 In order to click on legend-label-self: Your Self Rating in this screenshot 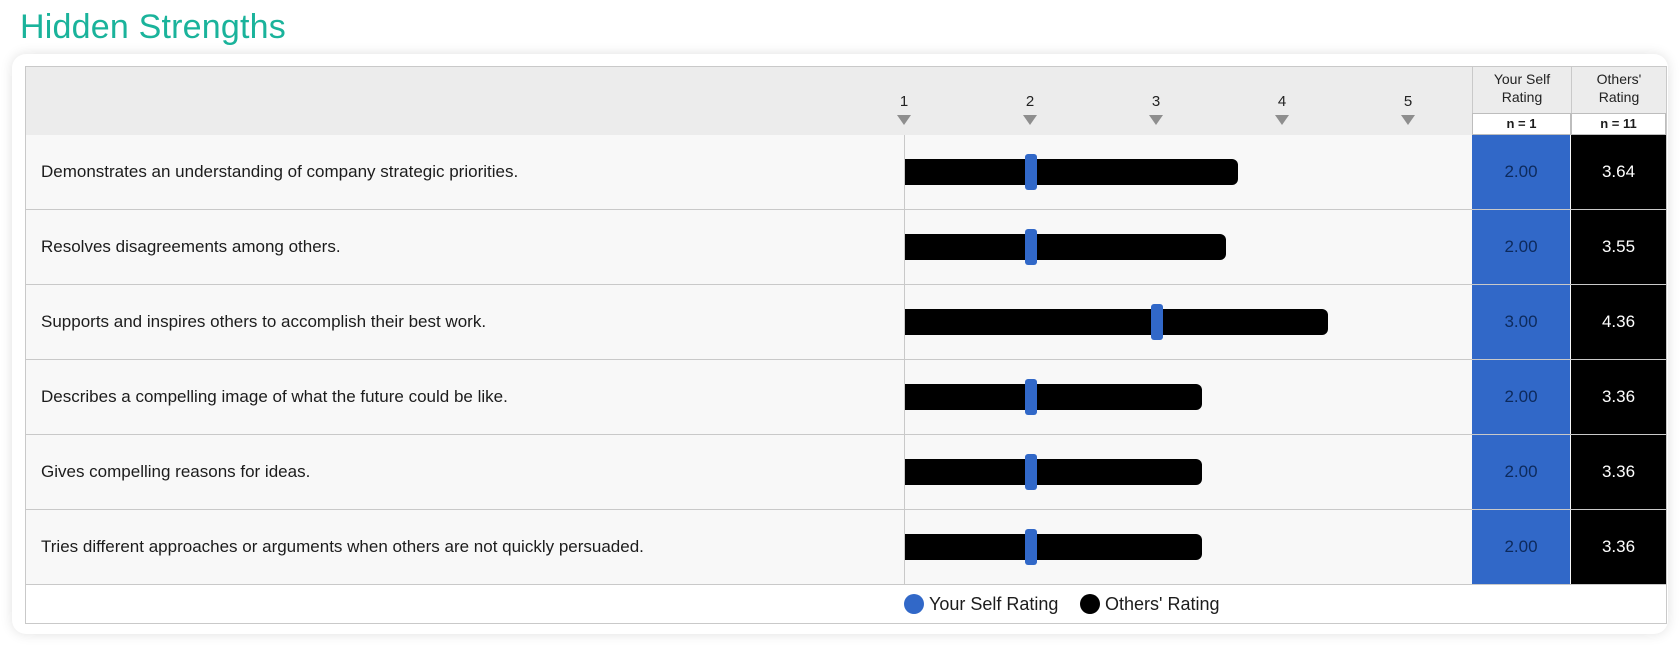, I will do `click(994, 604)`.